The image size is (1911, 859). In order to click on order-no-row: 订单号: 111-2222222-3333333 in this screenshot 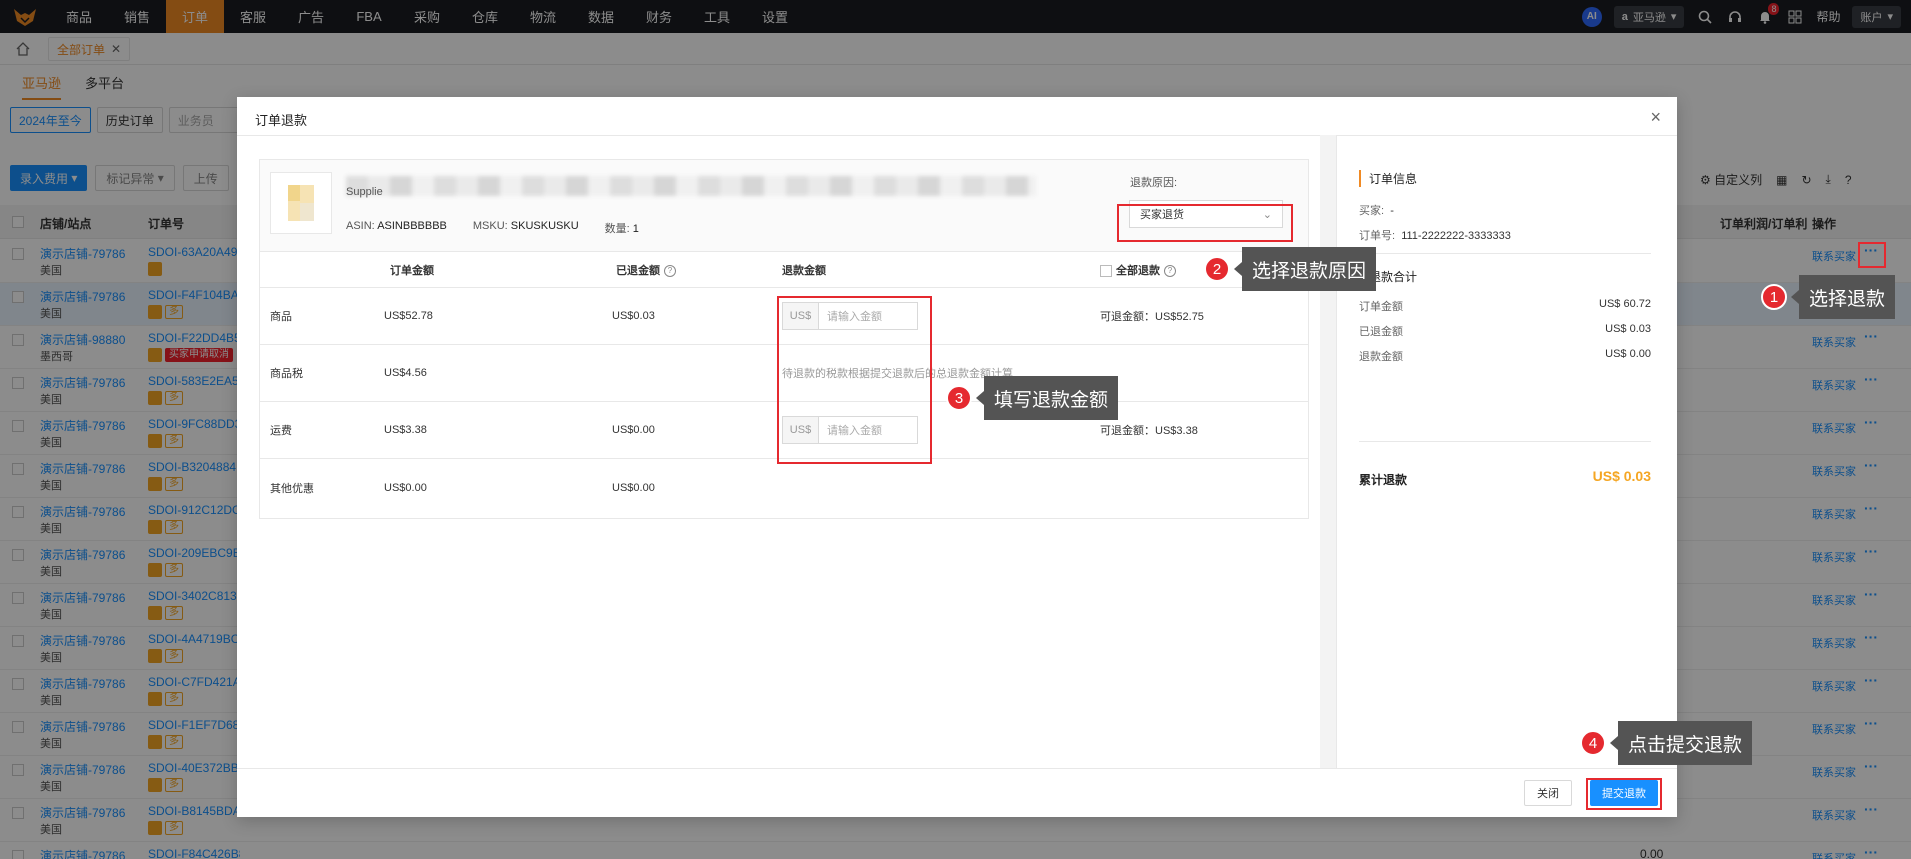, I will do `click(1505, 235)`.